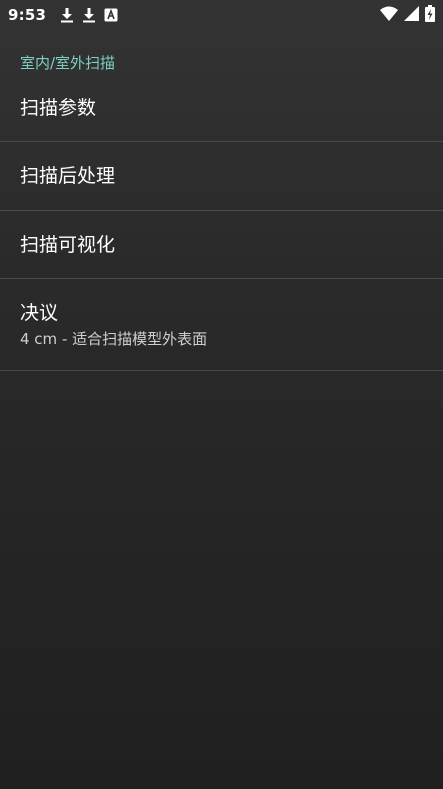 This screenshot has width=443, height=789. Describe the element at coordinates (389, 15) in the screenshot. I see `wifi-icon` at that location.